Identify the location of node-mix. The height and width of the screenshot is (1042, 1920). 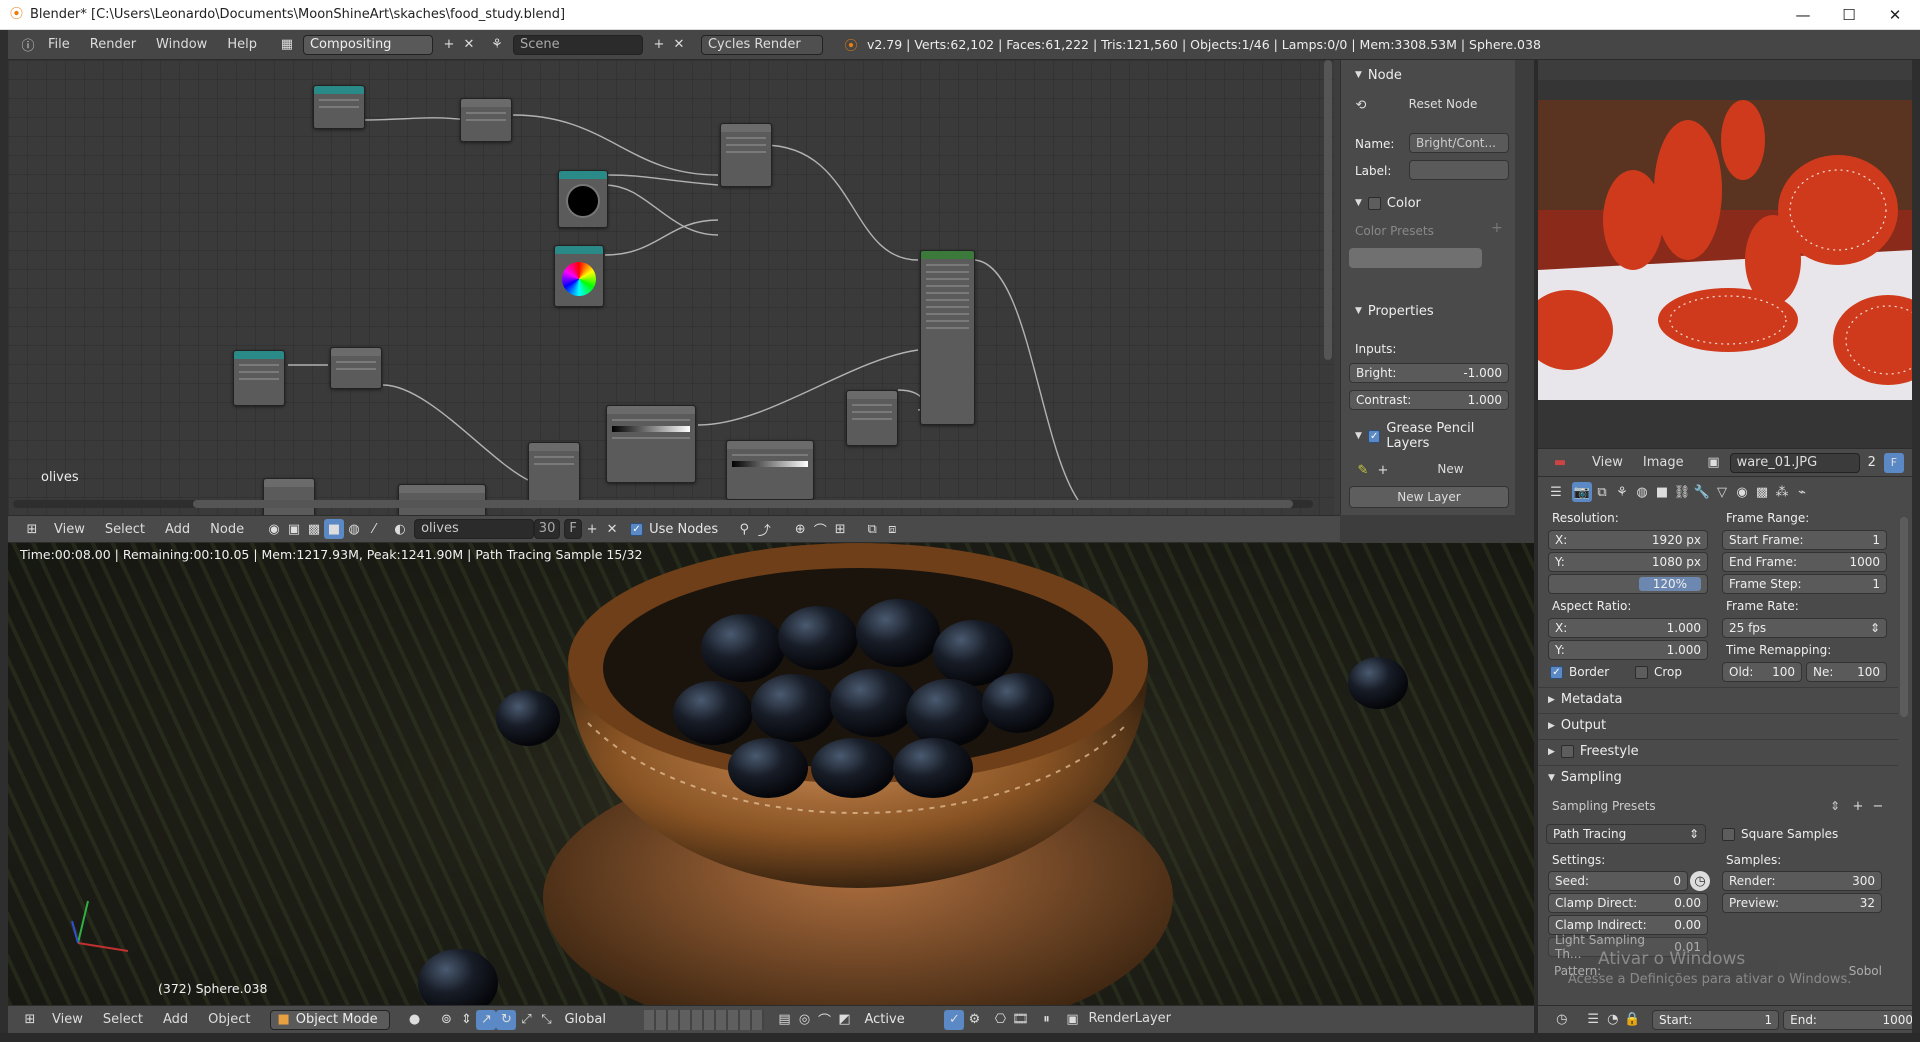
(746, 155).